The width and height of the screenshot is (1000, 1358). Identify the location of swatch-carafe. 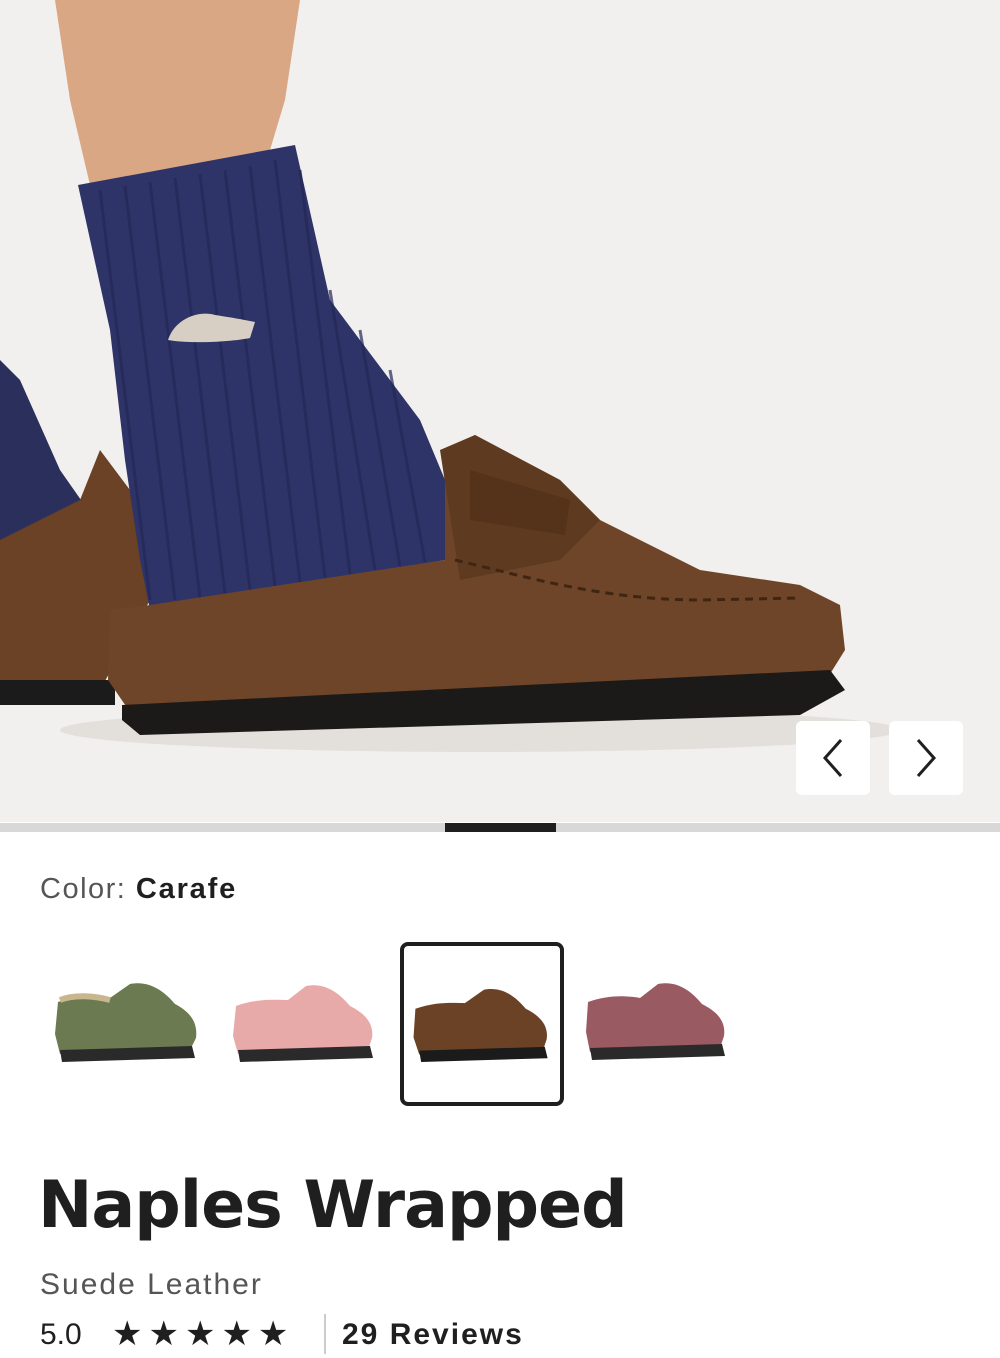
(482, 1024).